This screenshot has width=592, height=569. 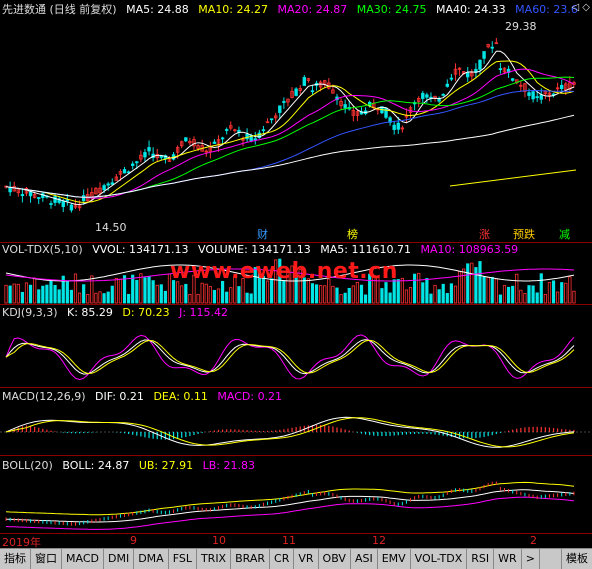 What do you see at coordinates (46, 559) in the screenshot?
I see `tab-window: 窗口` at bounding box center [46, 559].